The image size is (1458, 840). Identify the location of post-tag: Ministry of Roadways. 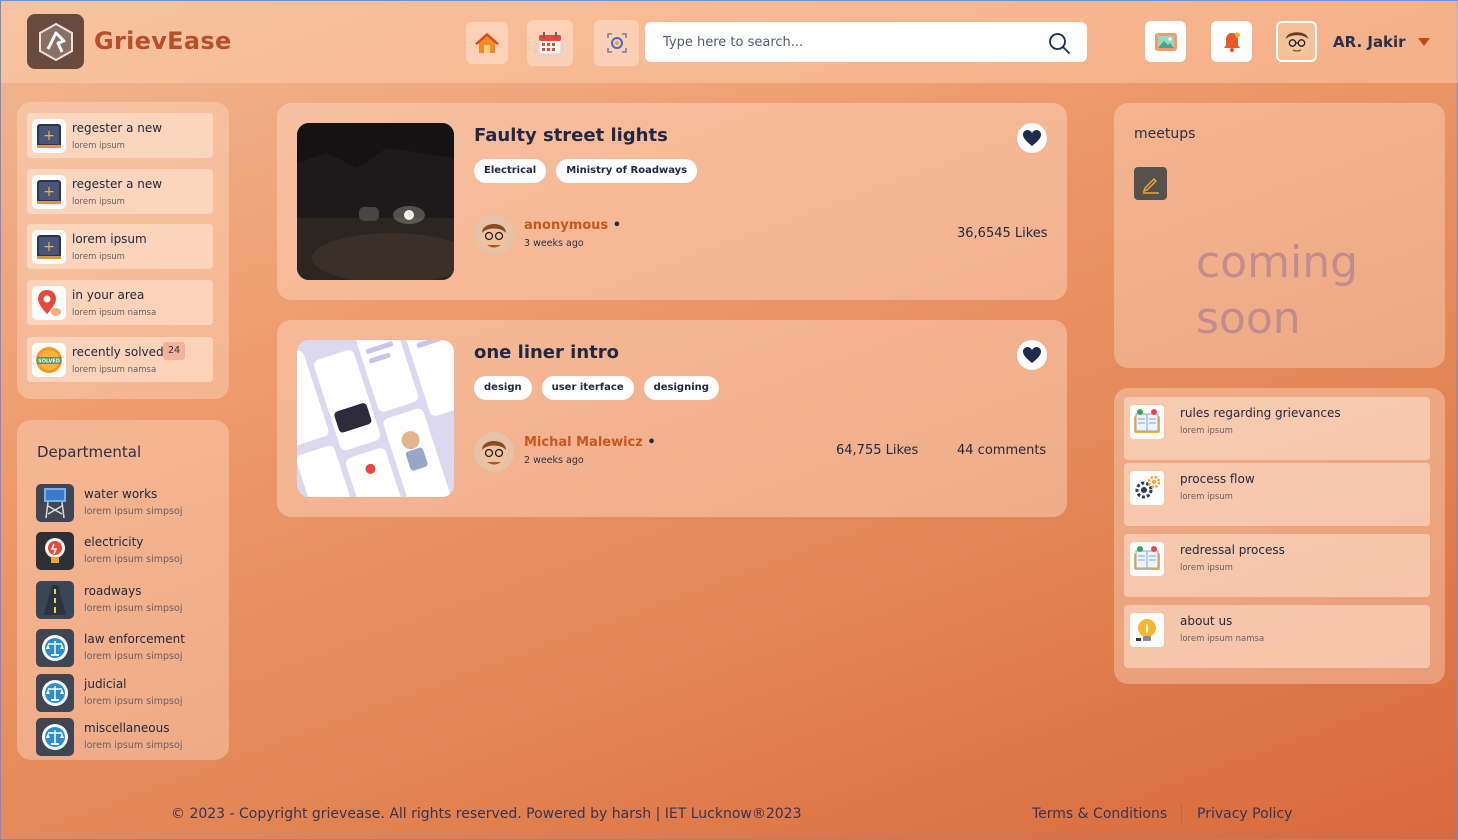
(627, 171).